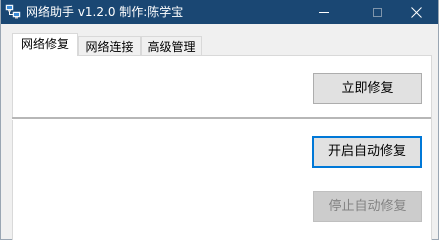 This screenshot has height=240, width=439. What do you see at coordinates (367, 206) in the screenshot?
I see `stop-auto-repair-button: 停止自动修复` at bounding box center [367, 206].